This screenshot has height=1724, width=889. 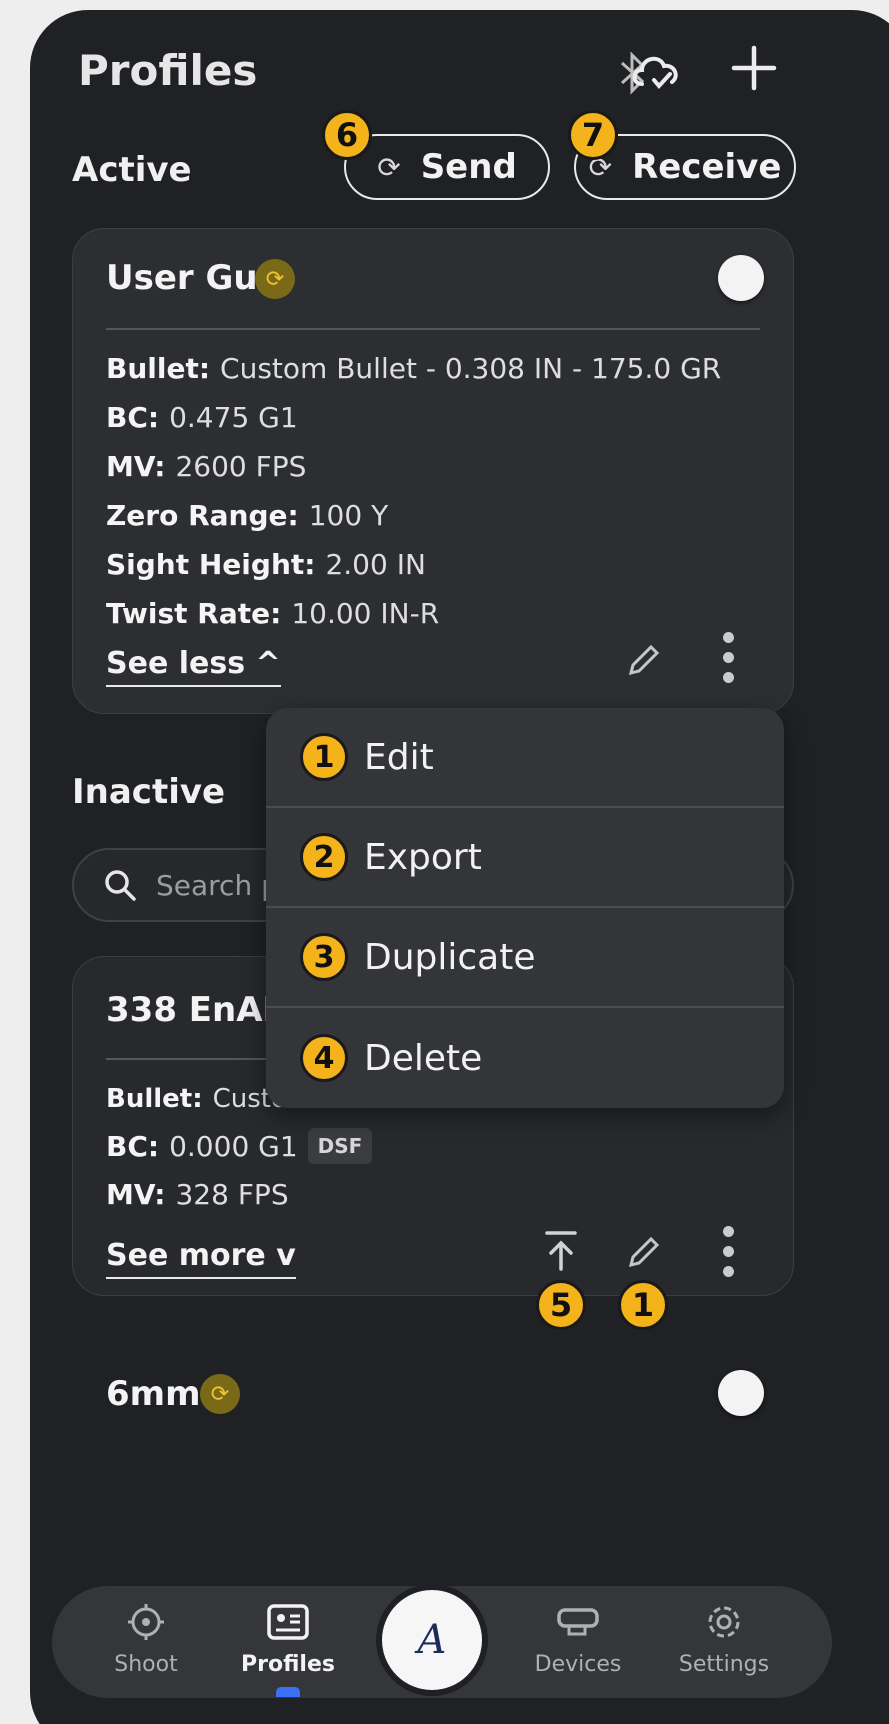 I want to click on menu-item-label: Export, so click(x=423, y=857).